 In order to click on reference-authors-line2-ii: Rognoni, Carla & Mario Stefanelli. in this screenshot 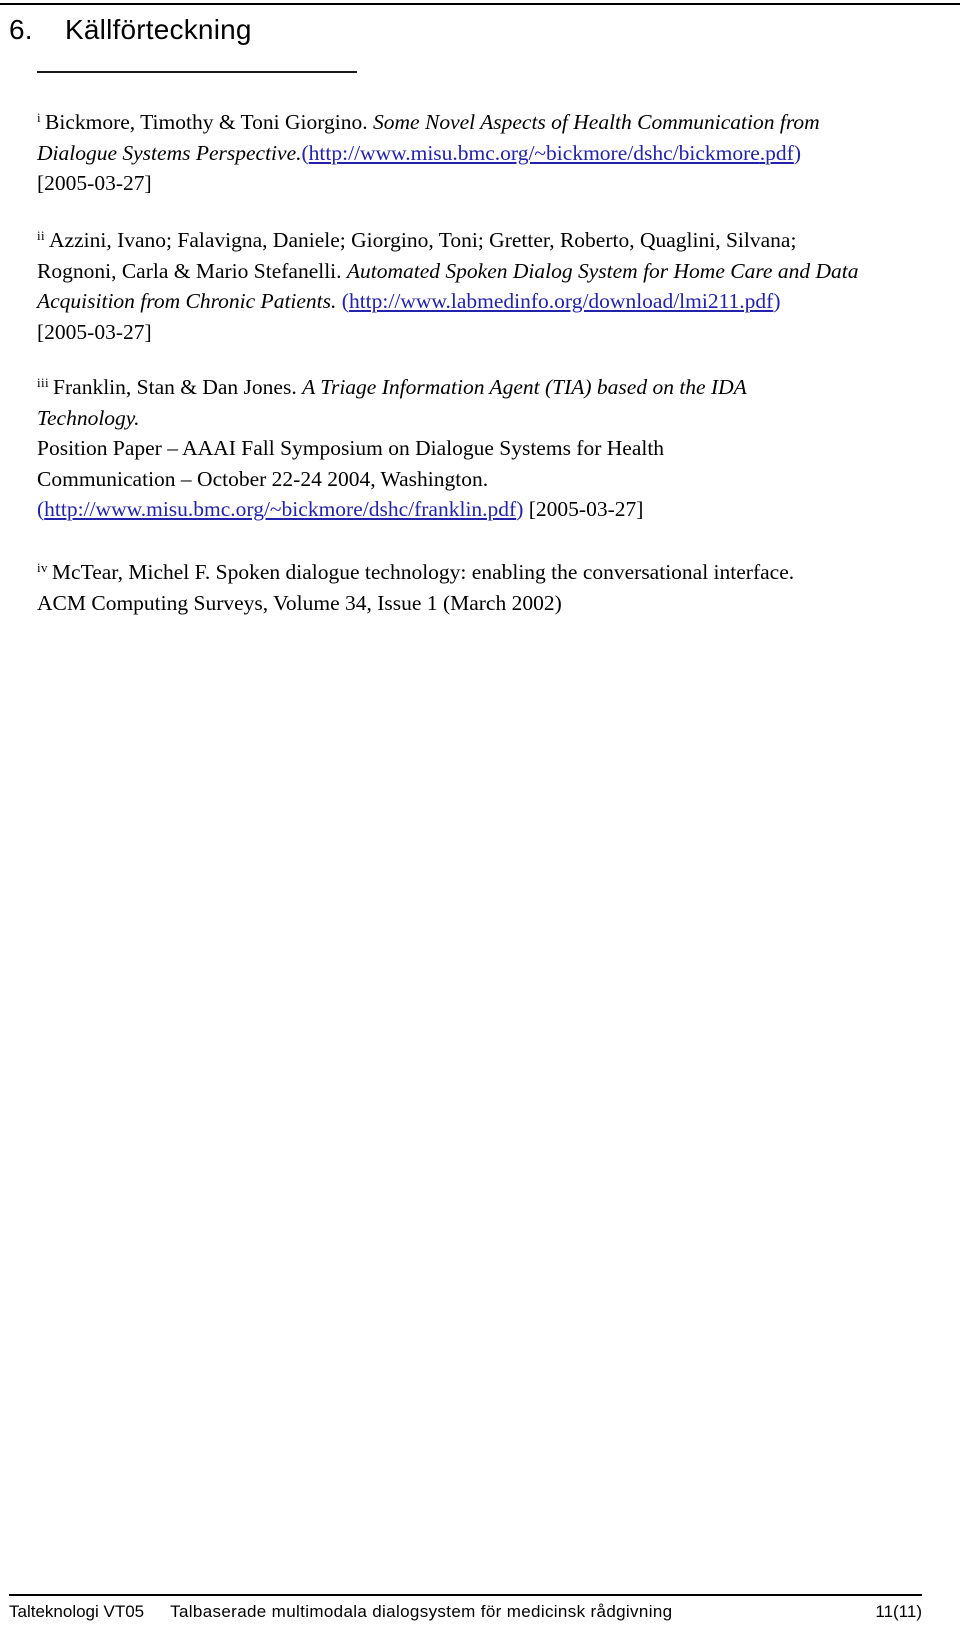, I will do `click(189, 270)`.